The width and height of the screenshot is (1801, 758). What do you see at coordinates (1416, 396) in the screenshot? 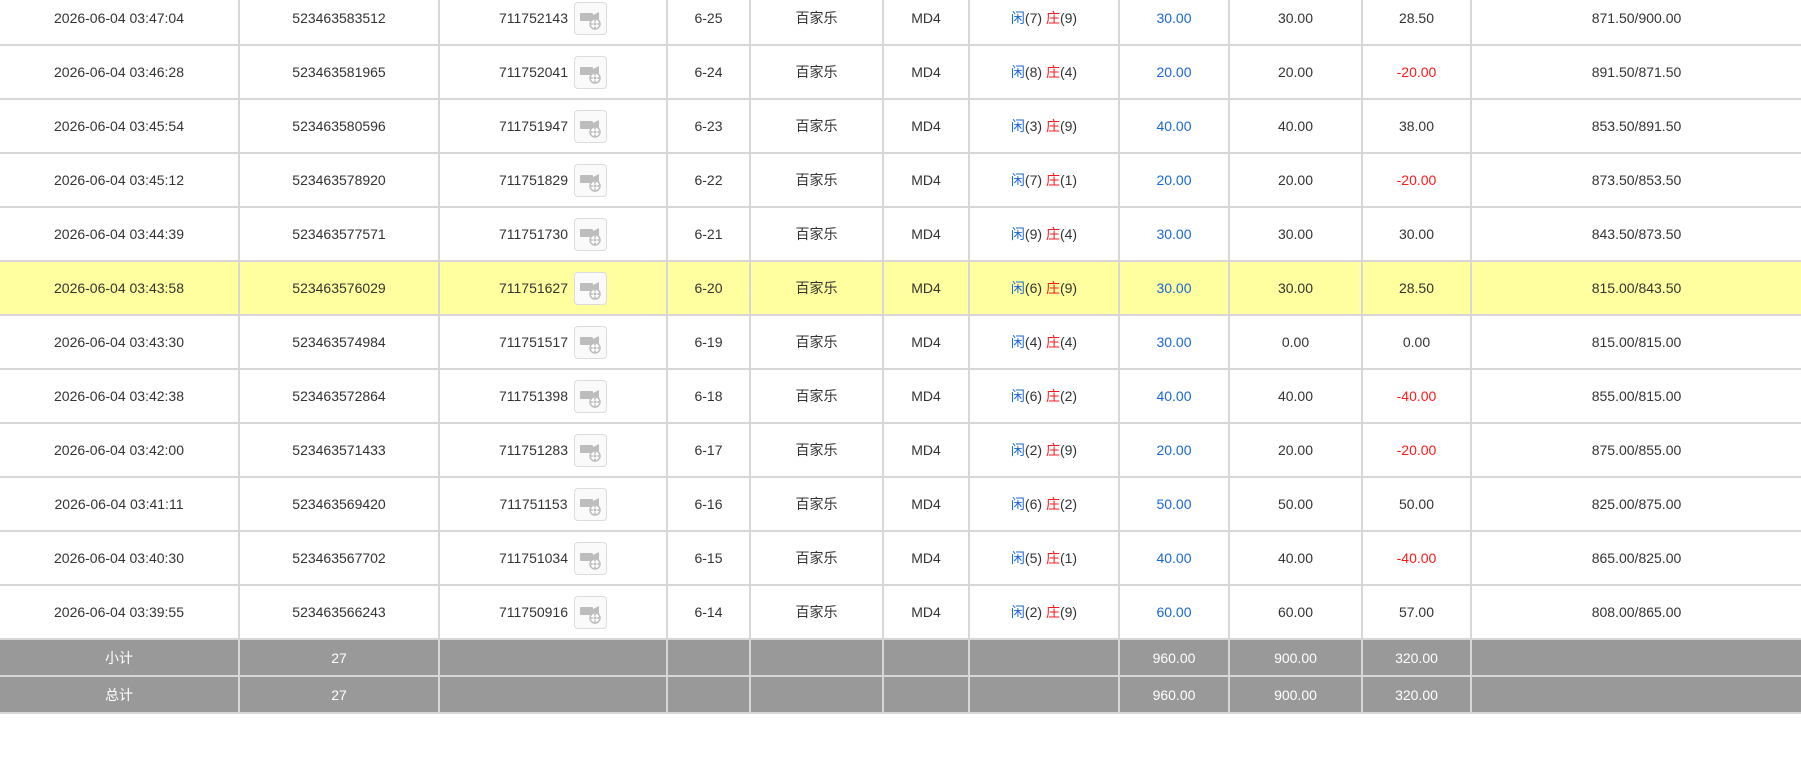
I see `win-loss: -40.00` at bounding box center [1416, 396].